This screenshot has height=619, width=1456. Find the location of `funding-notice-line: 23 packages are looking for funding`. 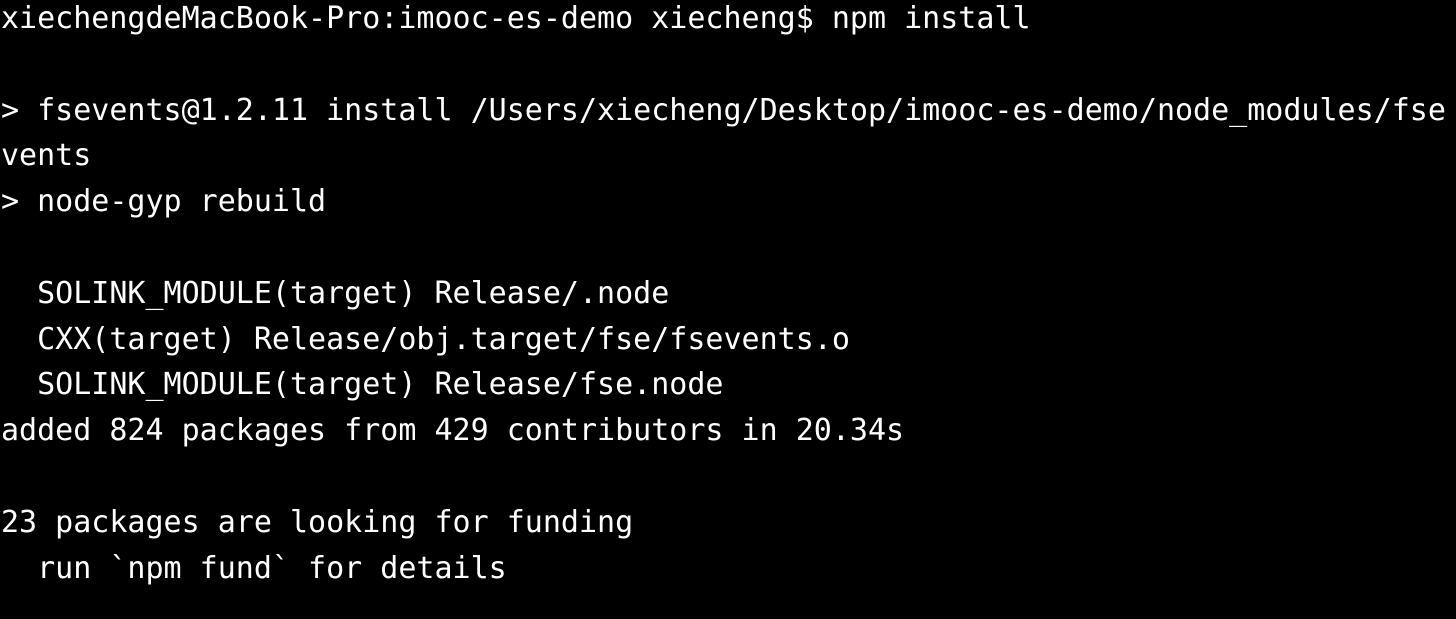

funding-notice-line: 23 packages are looking for funding is located at coordinates (317, 522).